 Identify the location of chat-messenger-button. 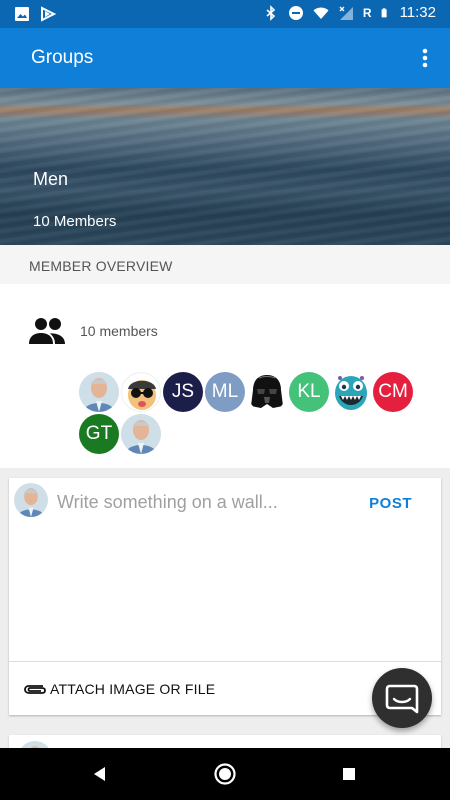
(402, 698).